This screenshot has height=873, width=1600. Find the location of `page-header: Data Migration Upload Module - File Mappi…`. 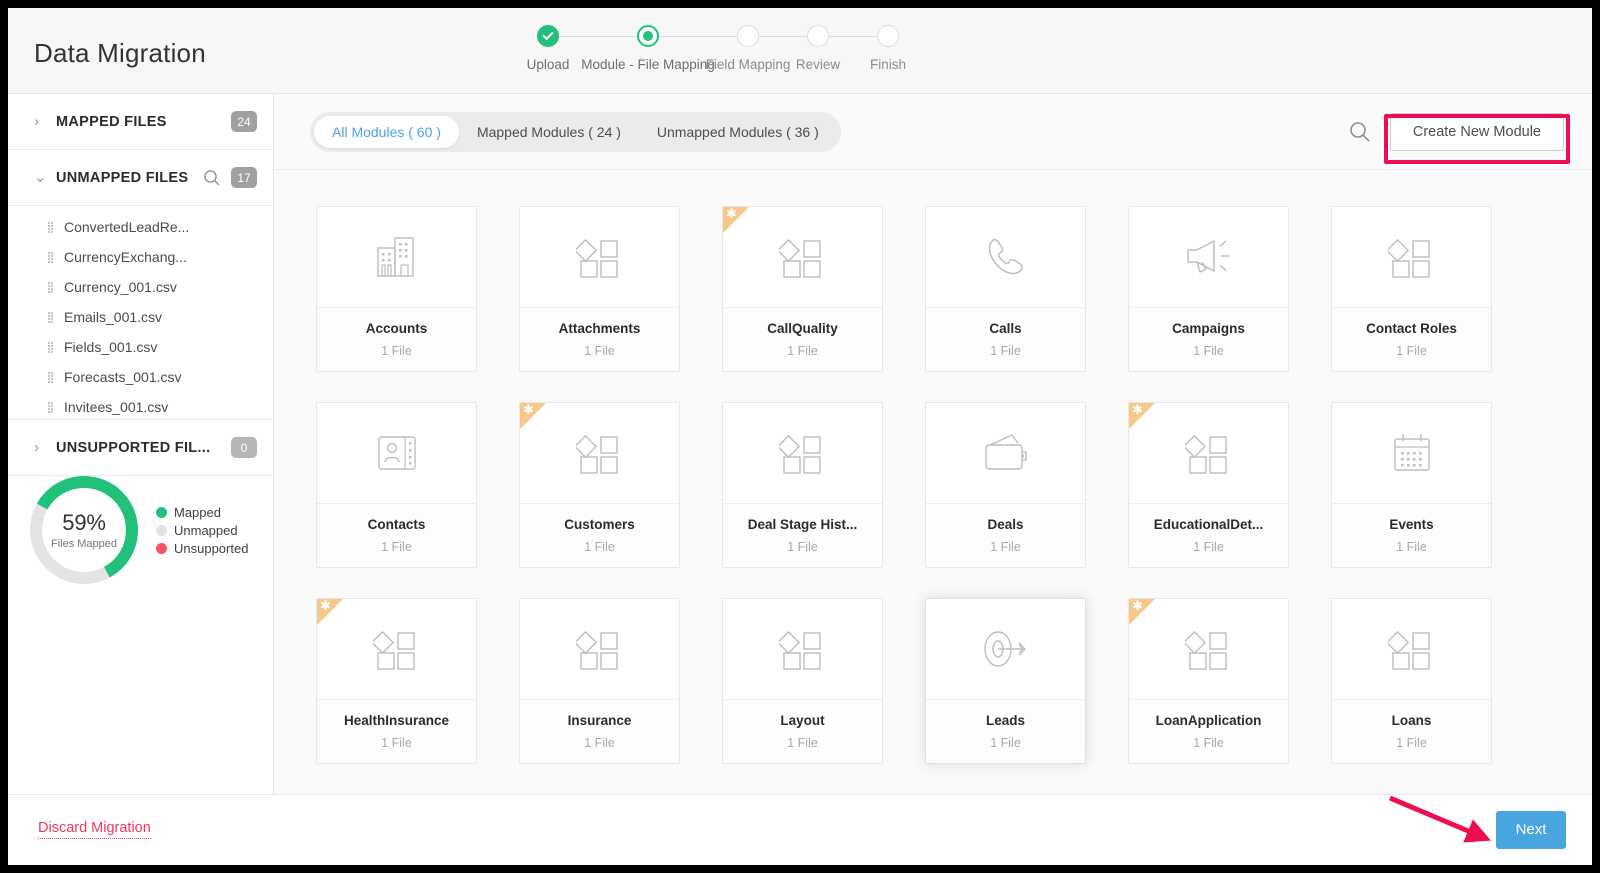

page-header: Data Migration Upload Module - File Mappi… is located at coordinates (800, 51).